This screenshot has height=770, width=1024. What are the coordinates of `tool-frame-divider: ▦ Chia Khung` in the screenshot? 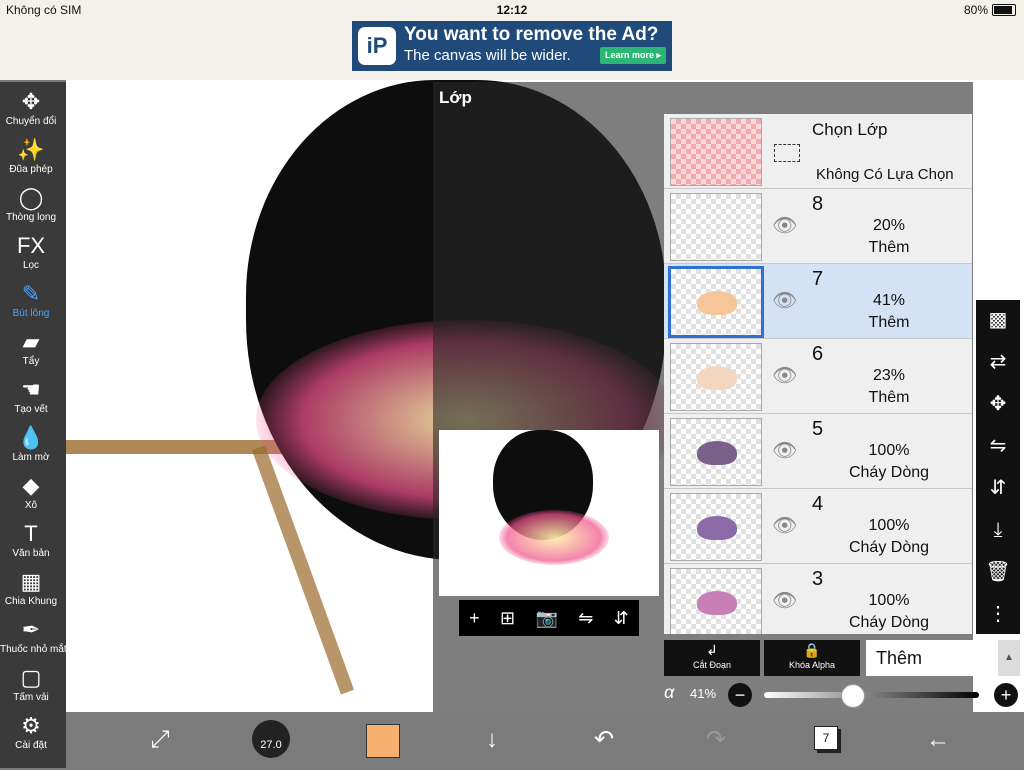 It's located at (31, 591).